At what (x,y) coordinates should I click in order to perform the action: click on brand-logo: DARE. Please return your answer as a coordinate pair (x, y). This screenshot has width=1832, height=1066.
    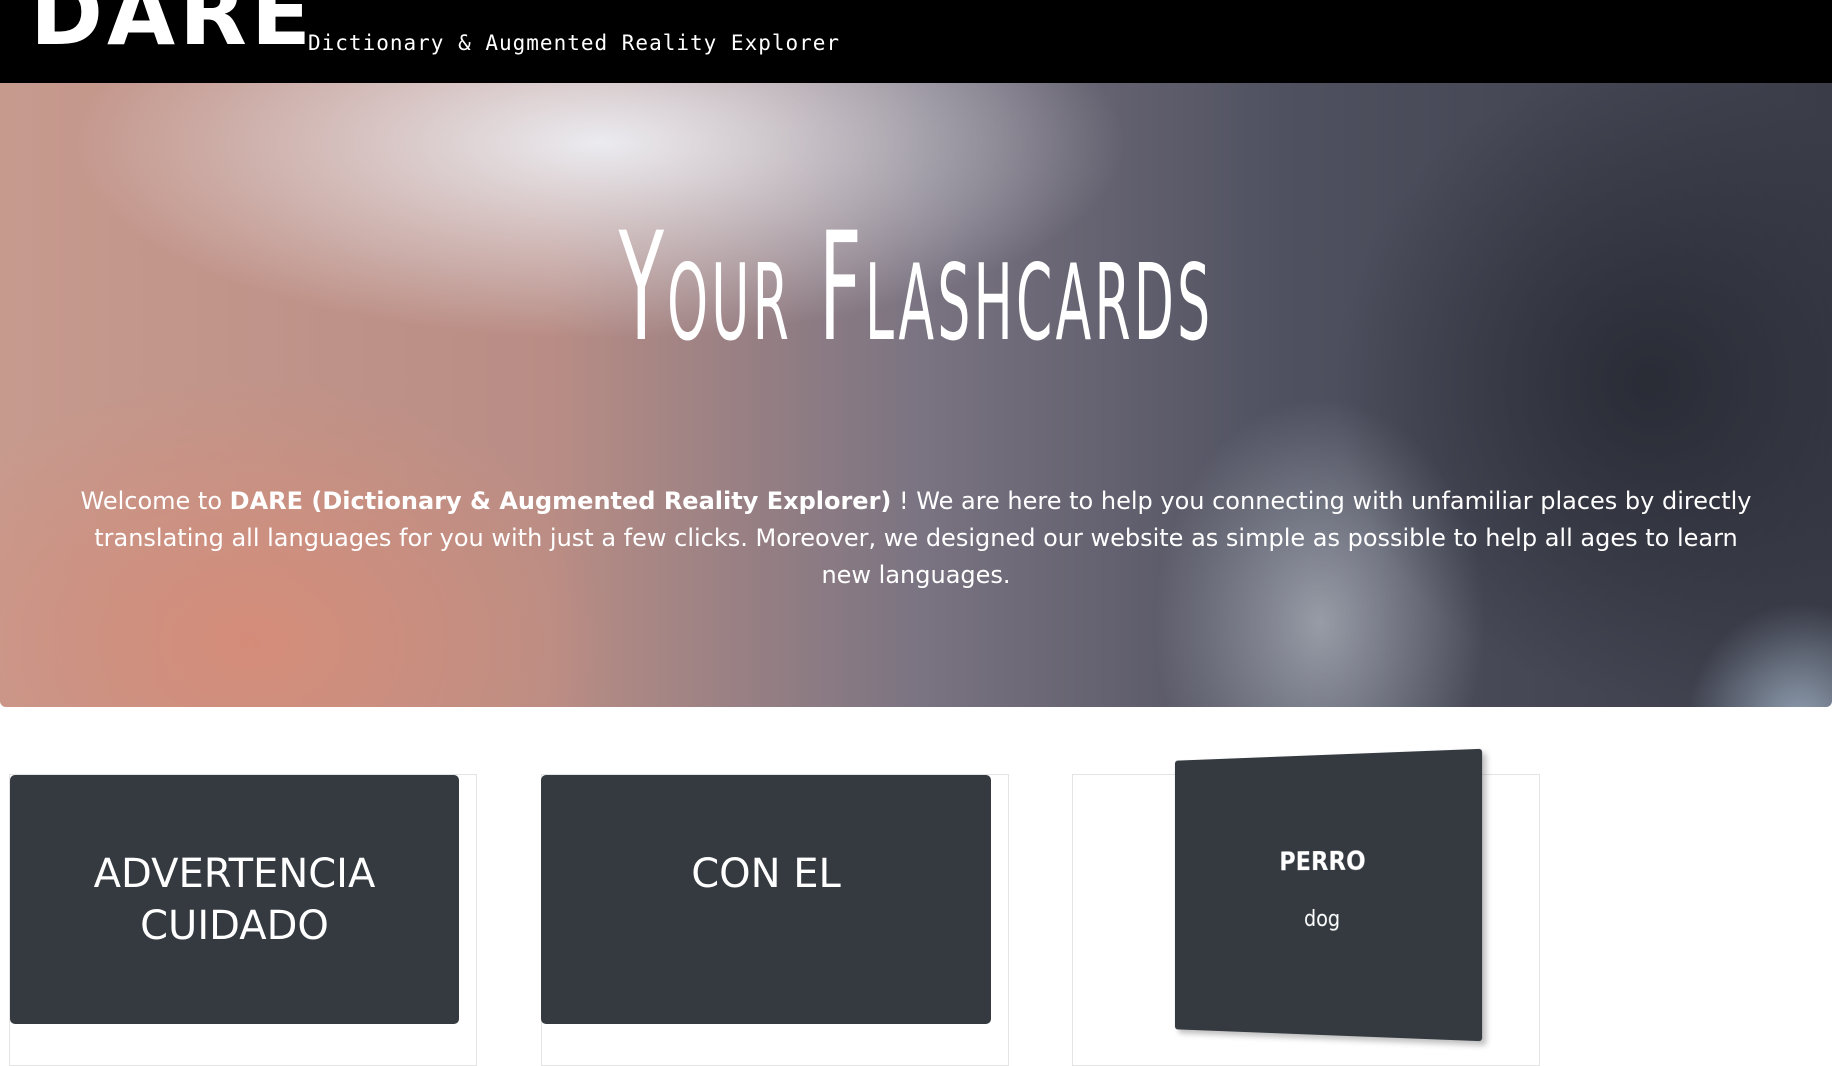
    Looking at the image, I should click on (172, 29).